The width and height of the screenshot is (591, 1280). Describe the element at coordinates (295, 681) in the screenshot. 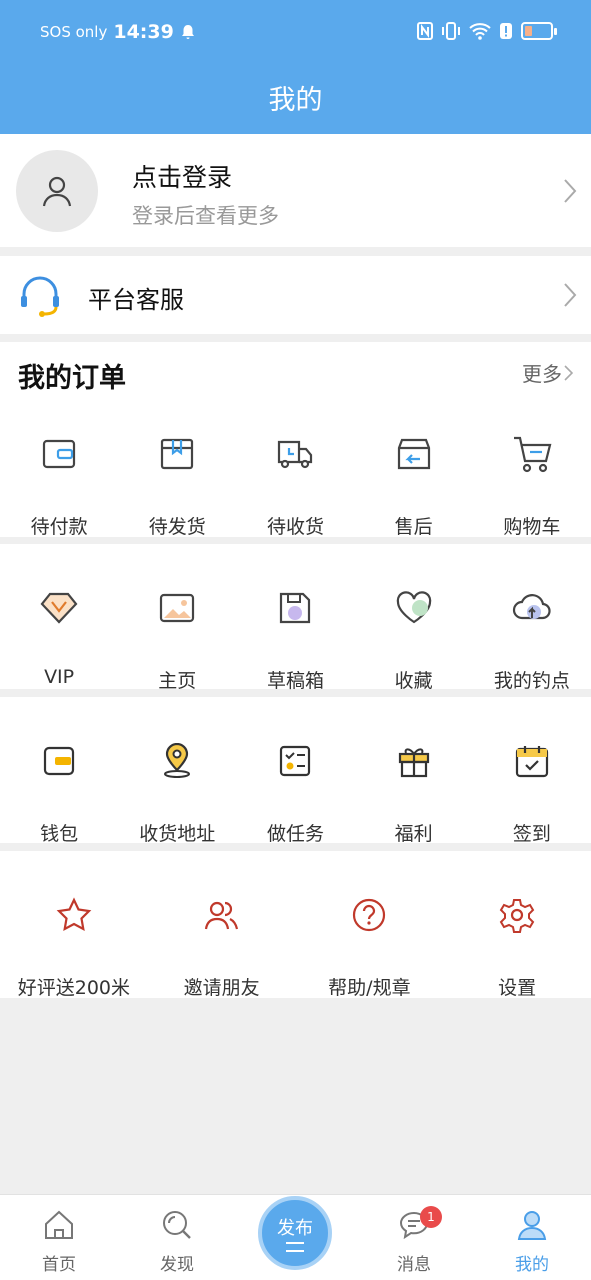

I see `feature-label: 草稿箱` at that location.